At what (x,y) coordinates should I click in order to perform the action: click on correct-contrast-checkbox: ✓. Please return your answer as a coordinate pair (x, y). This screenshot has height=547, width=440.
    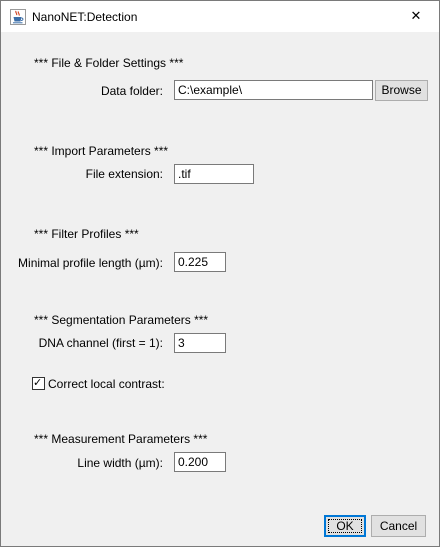
    Looking at the image, I should click on (38, 383).